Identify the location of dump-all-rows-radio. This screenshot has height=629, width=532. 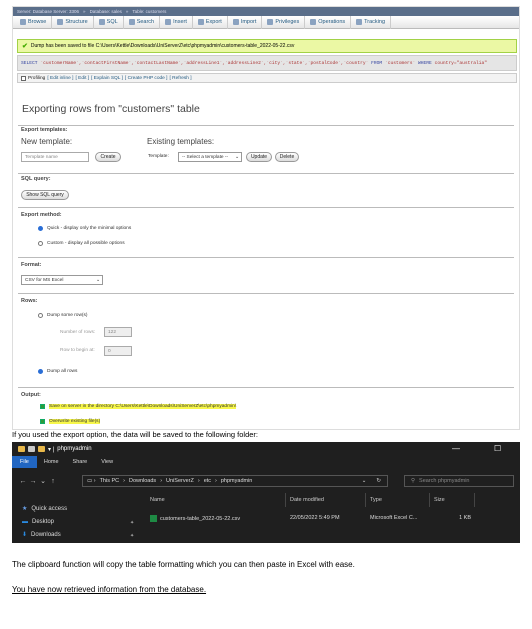
(40, 371).